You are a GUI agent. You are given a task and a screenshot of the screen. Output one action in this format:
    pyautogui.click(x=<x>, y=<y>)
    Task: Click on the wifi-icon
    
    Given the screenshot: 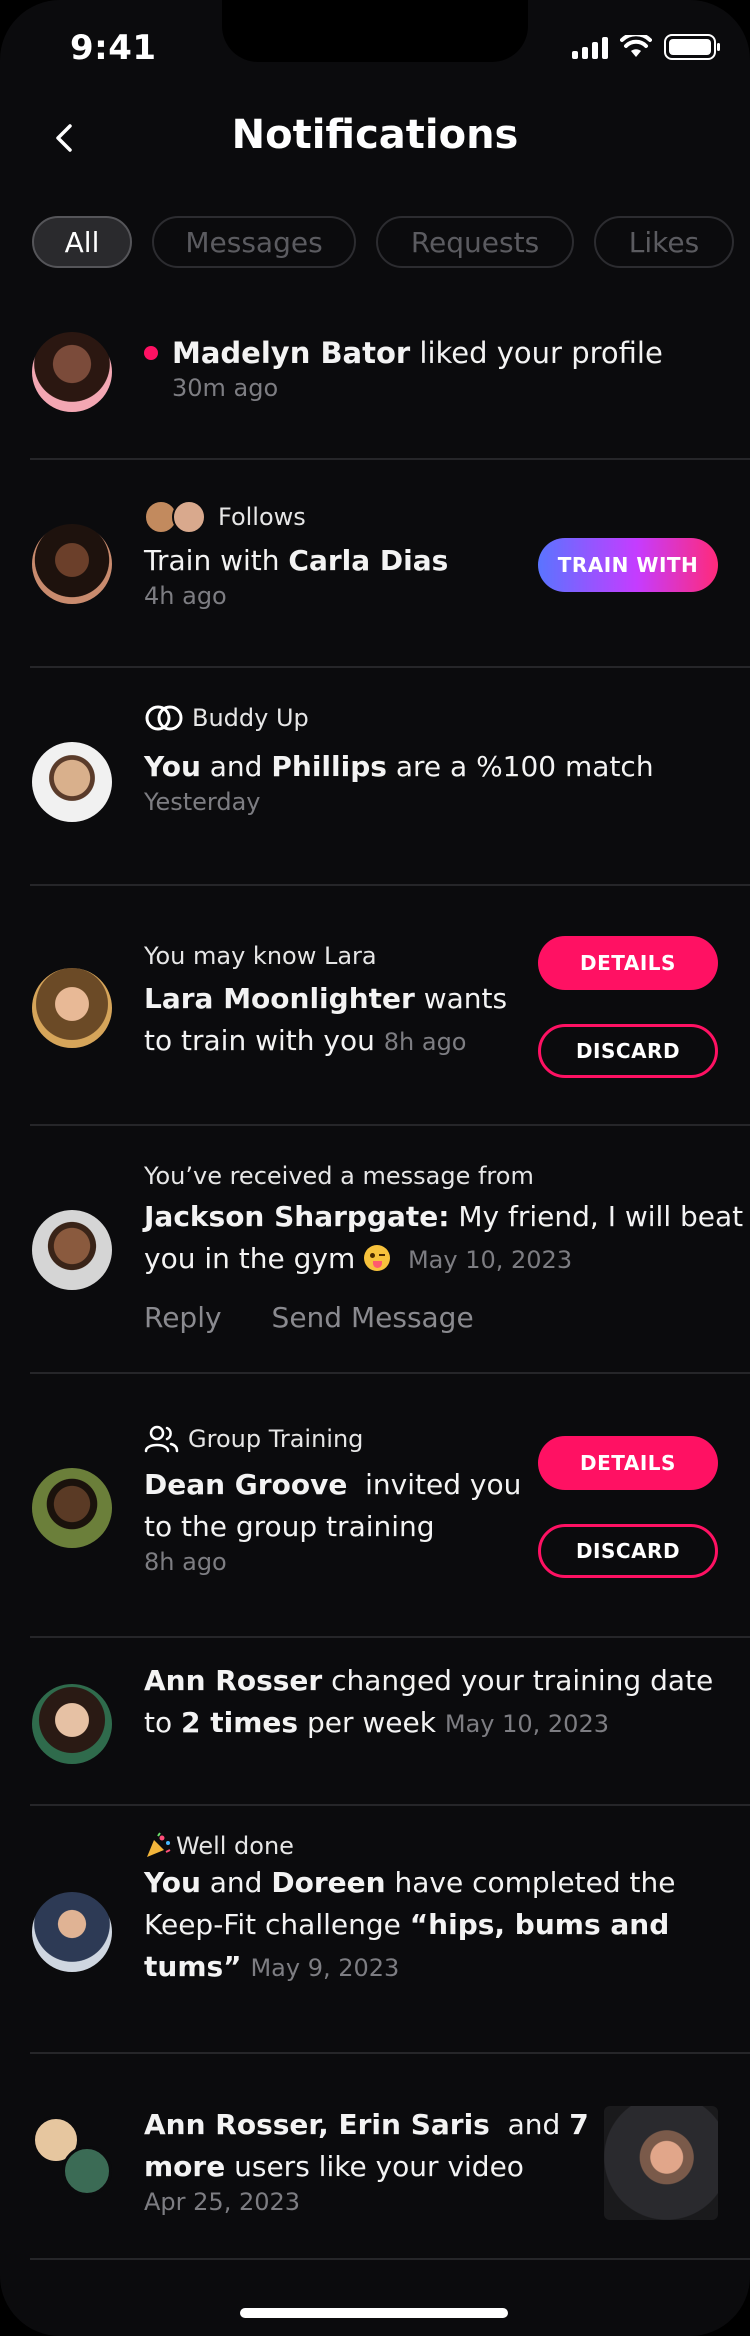 What is the action you would take?
    pyautogui.click(x=636, y=46)
    